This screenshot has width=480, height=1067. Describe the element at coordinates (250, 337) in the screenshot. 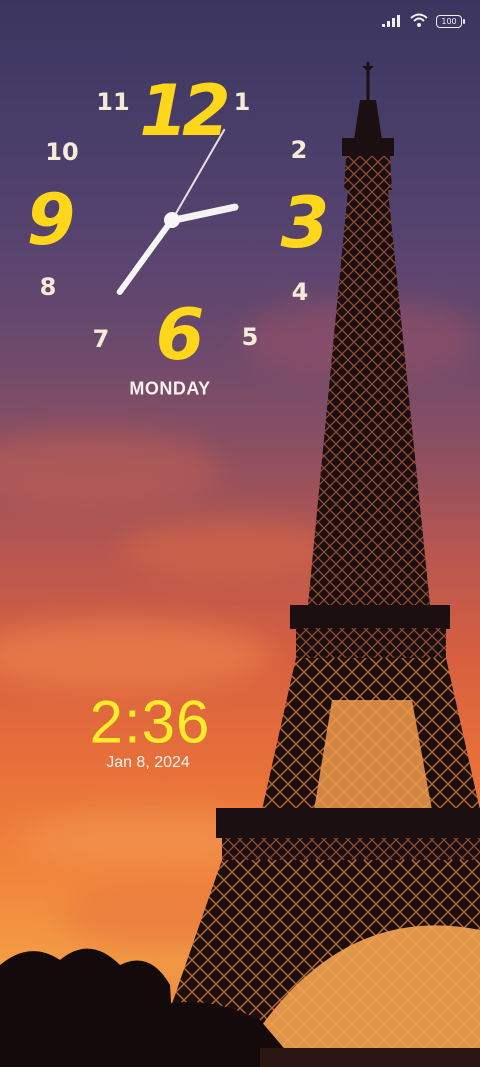

I see `clock-numeral-5: 5` at that location.